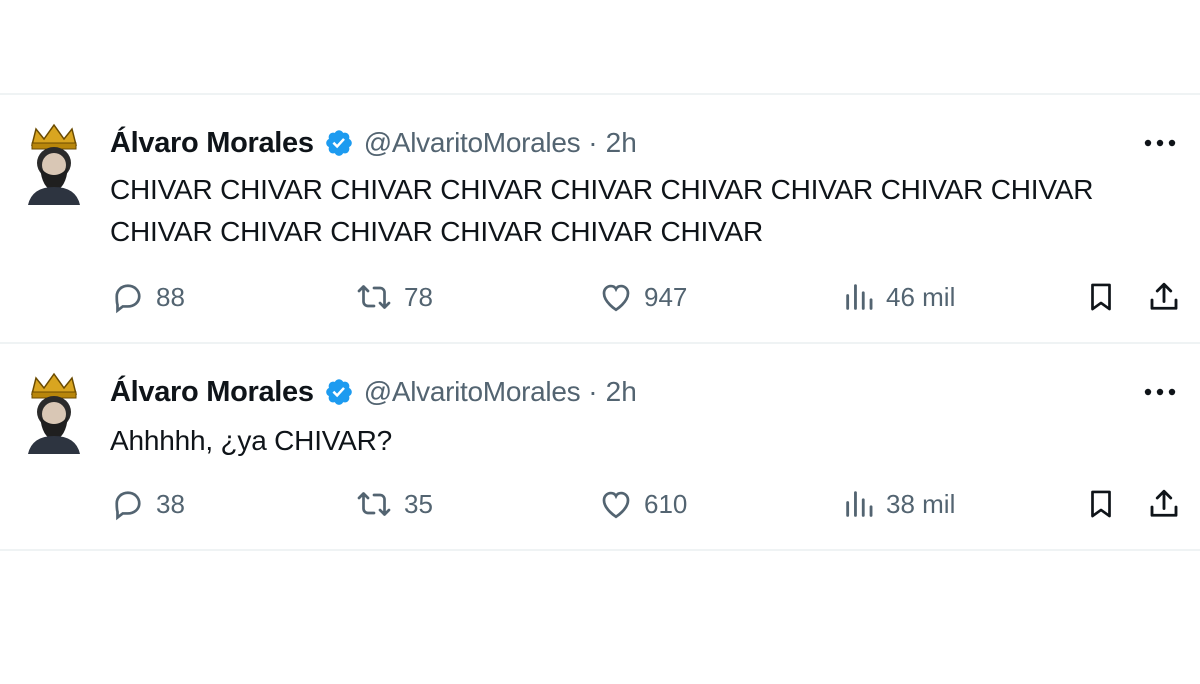 The image size is (1200, 684). Describe the element at coordinates (666, 503) in the screenshot. I see `like-count: 610` at that location.